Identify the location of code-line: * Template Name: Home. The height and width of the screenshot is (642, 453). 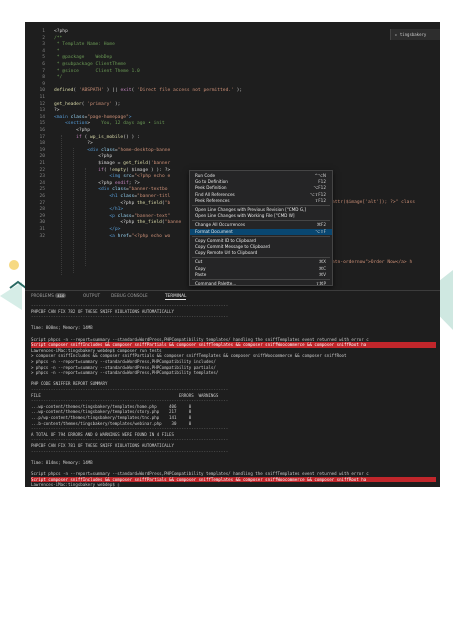
(84, 45).